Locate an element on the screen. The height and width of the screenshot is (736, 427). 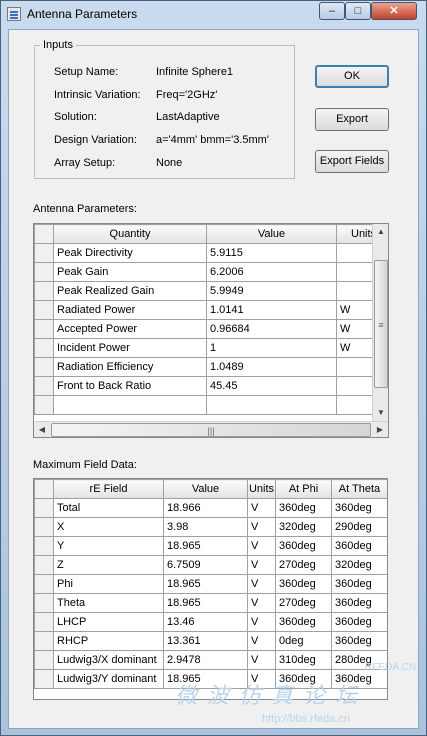
scroll-up-arrow-icon: ▲ is located at coordinates (380, 232).